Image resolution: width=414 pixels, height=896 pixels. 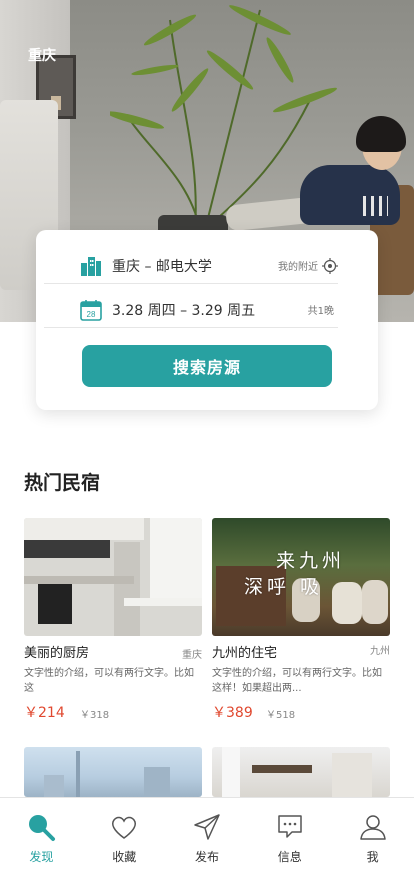 What do you see at coordinates (91, 314) in the screenshot?
I see `svg-text: 28` at bounding box center [91, 314].